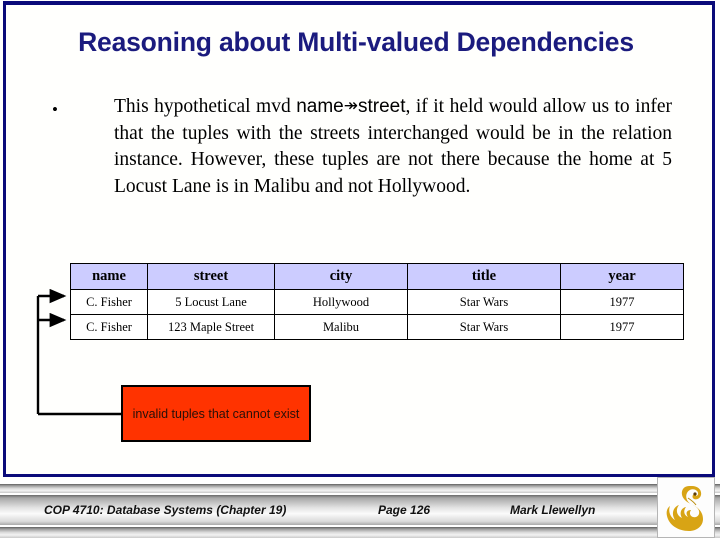 The height and width of the screenshot is (540, 720). Describe the element at coordinates (165, 510) in the screenshot. I see `footer-course-label: COP 4710: Database Systems (Chapter 19)` at that location.